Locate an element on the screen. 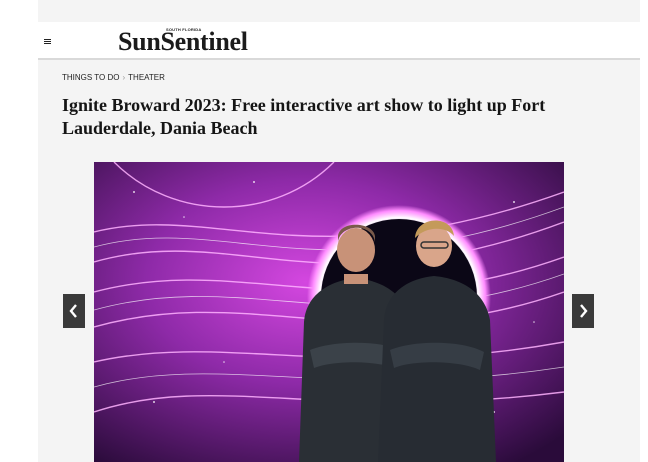  site-logo: SOUTH FLORIDA SunSentinel is located at coordinates (208, 41).